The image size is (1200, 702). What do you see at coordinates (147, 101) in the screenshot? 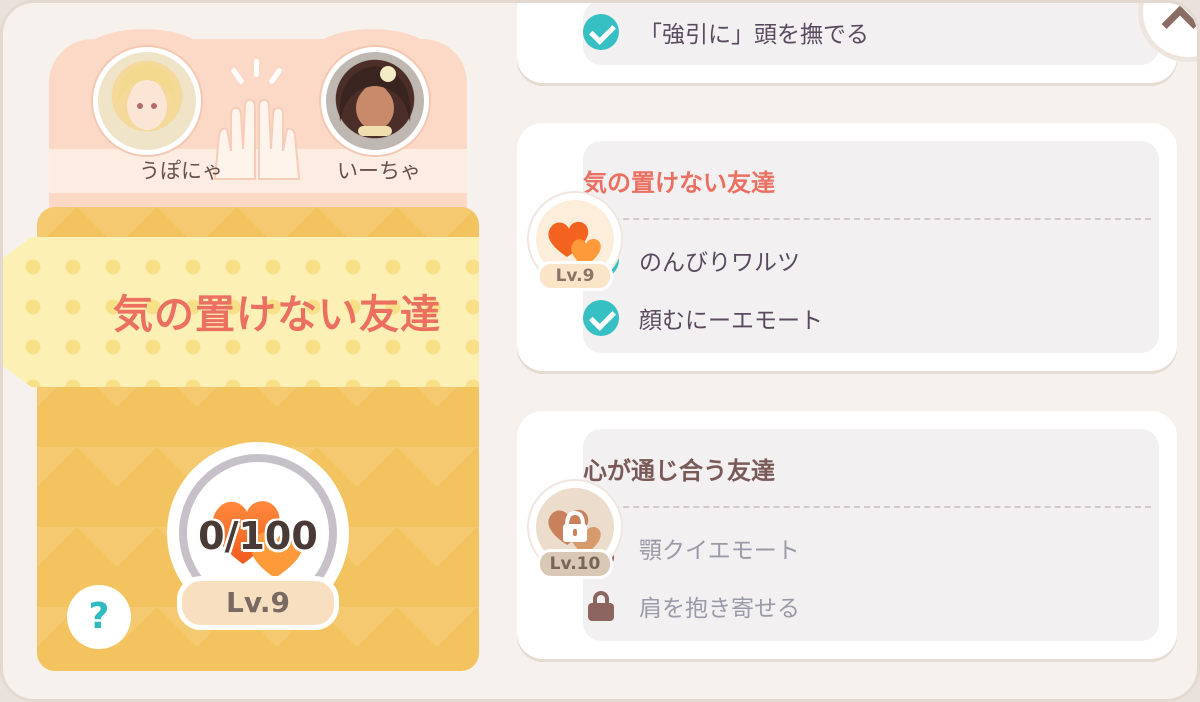
I see `avatar-player-left` at bounding box center [147, 101].